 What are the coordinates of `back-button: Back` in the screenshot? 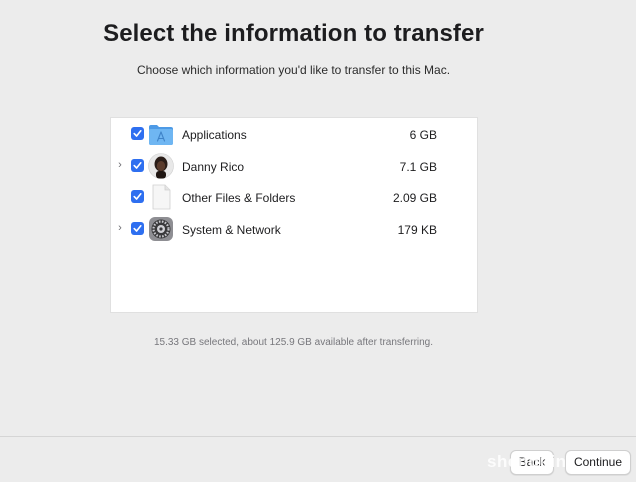 It's located at (532, 462).